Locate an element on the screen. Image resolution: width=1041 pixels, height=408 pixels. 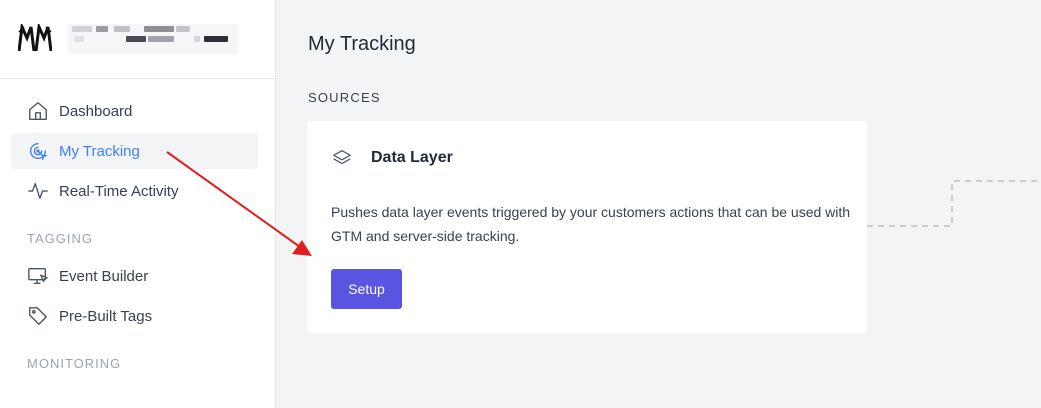
sidebar-item-my-tracking: My Tracking is located at coordinates (134, 151).